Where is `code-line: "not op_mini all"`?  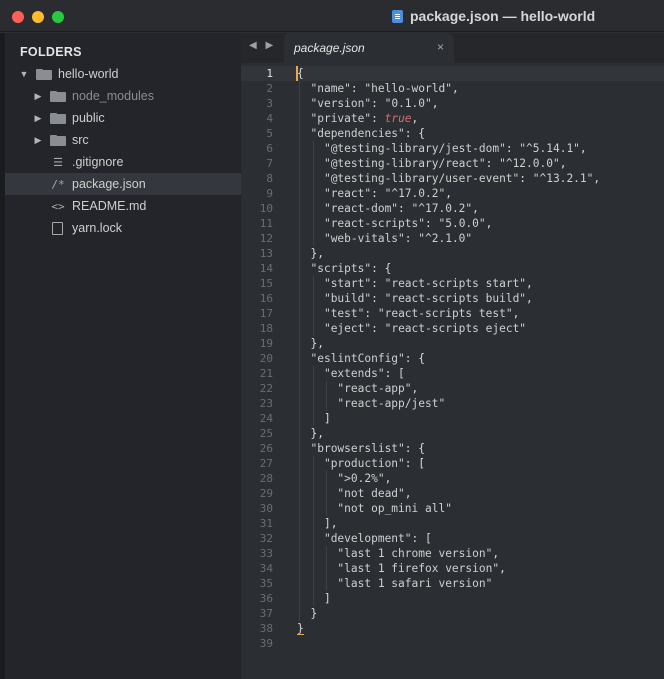 code-line: "not op_mini all" is located at coordinates (374, 508).